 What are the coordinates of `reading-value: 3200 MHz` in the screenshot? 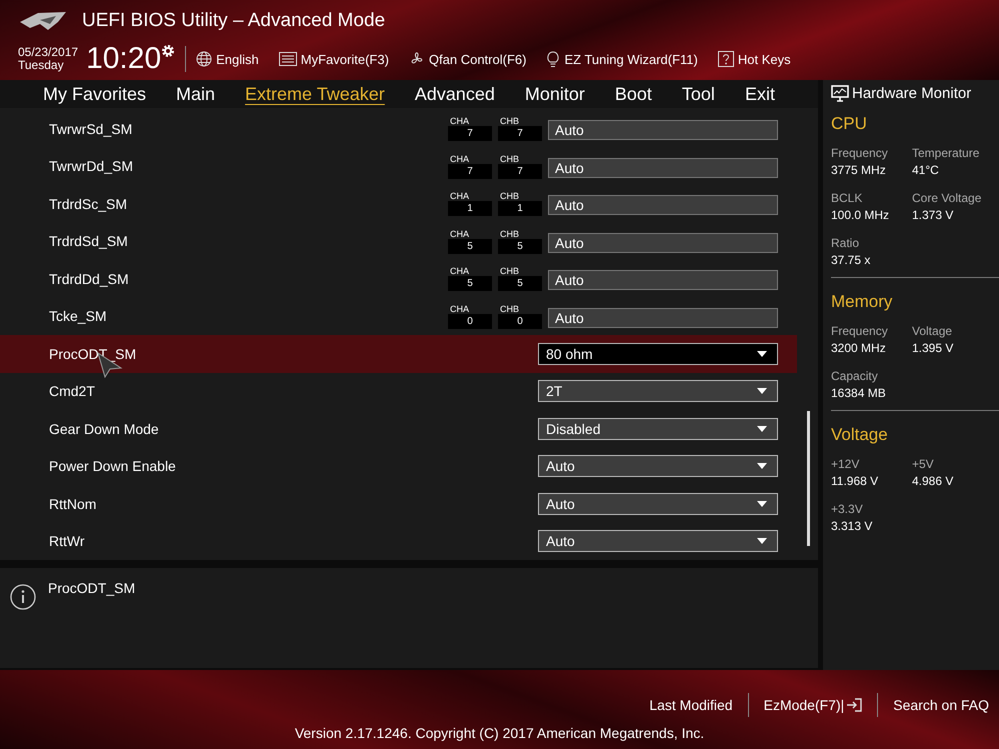 It's located at (859, 348).